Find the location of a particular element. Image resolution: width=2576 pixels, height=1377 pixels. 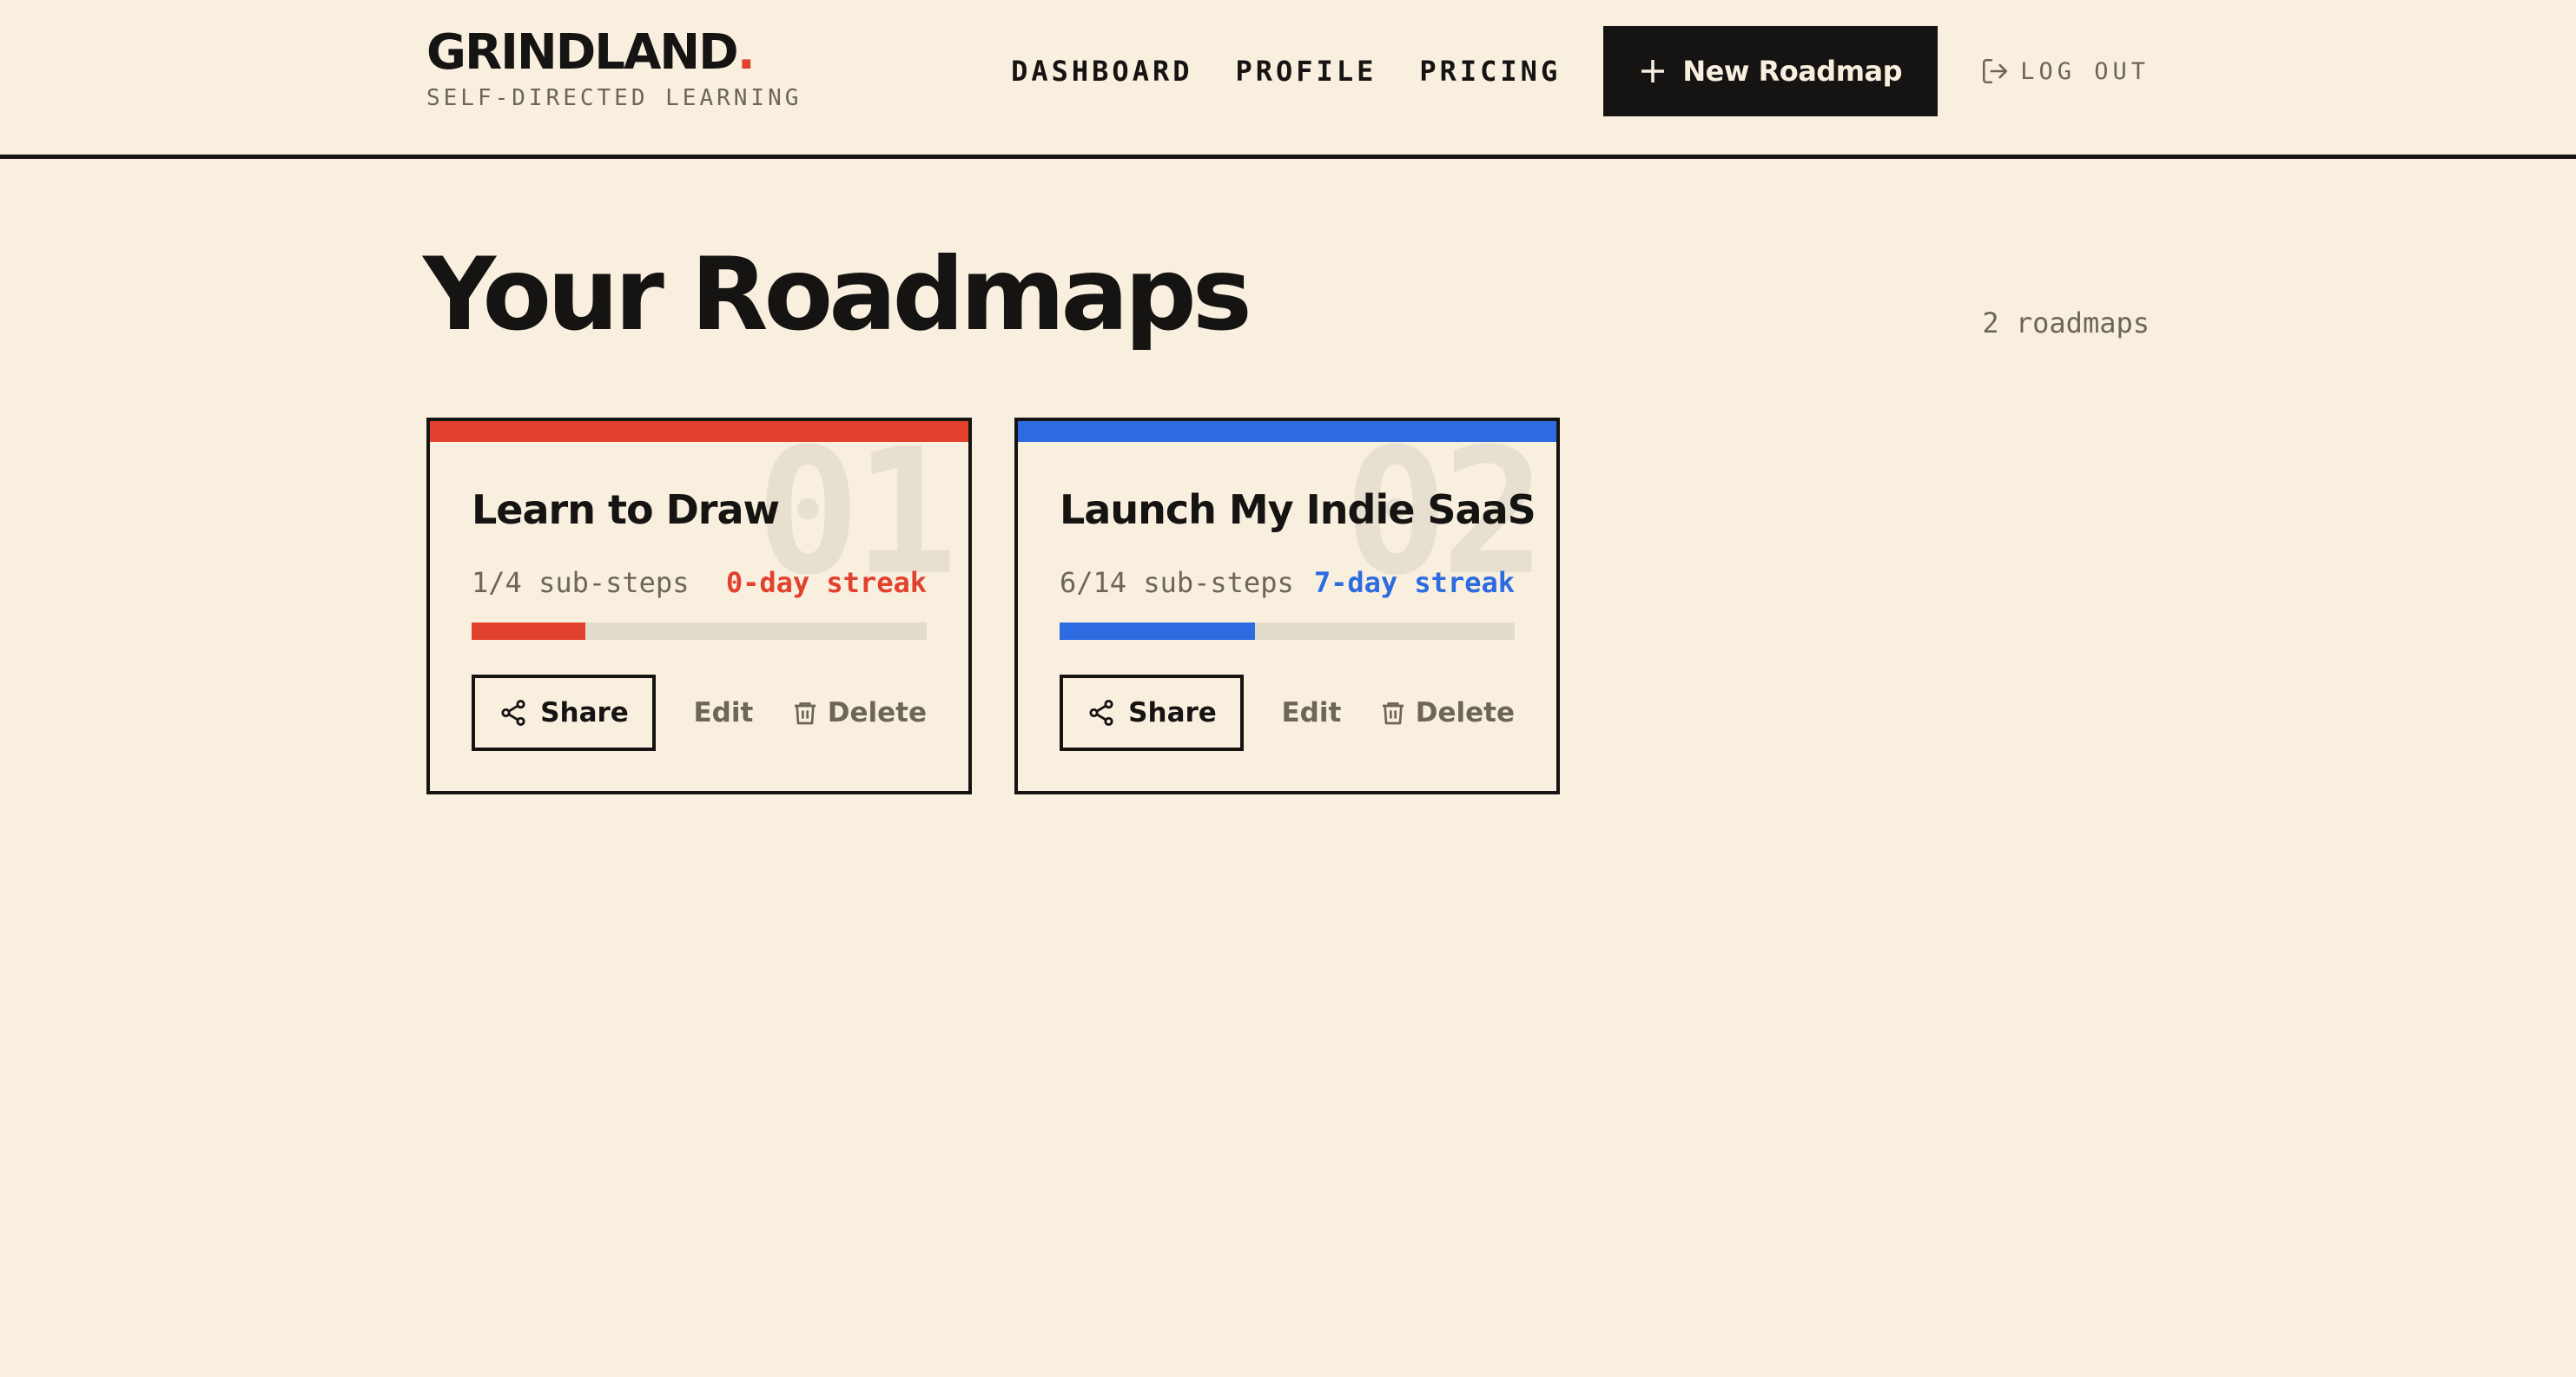

logout-icon is located at coordinates (1995, 71).